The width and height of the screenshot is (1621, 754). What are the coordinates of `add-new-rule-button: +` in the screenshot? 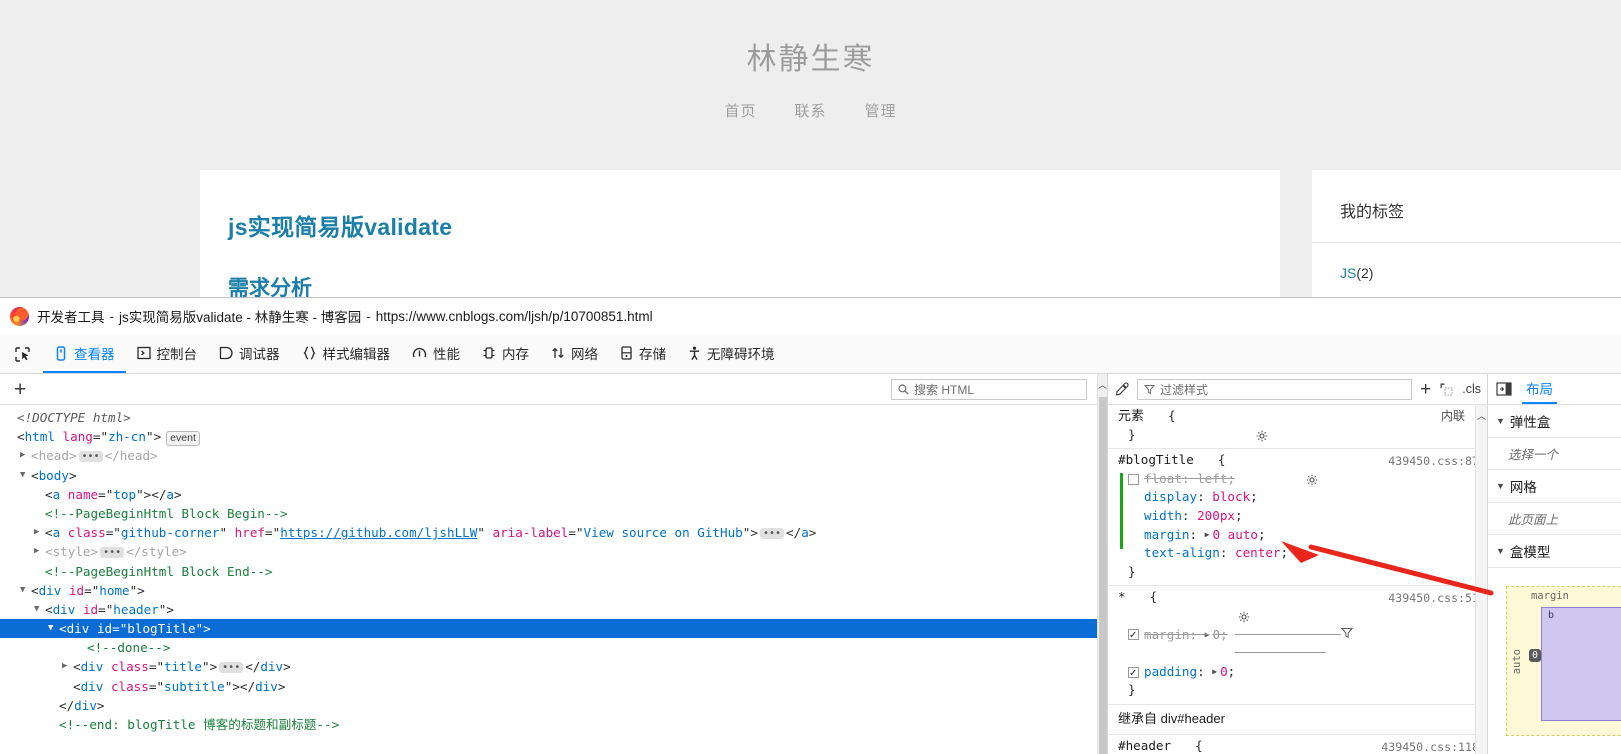 It's located at (1425, 389).